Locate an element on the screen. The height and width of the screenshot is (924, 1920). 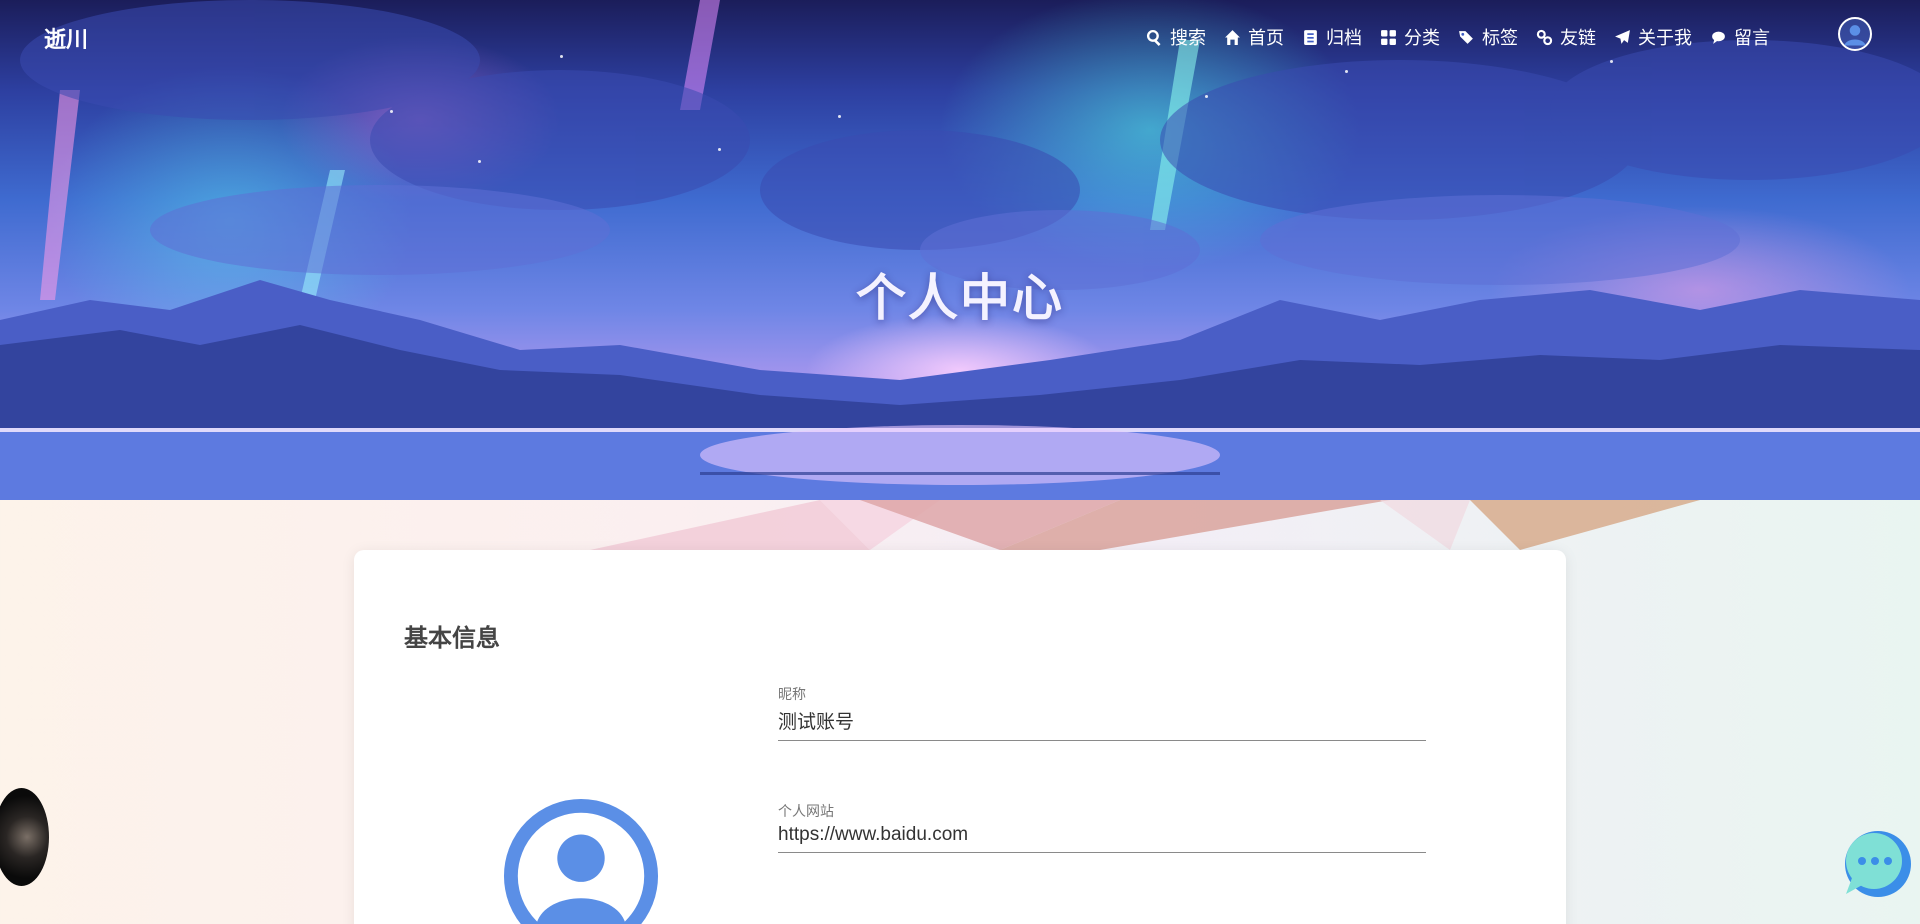
archive-icon is located at coordinates (1310, 37).